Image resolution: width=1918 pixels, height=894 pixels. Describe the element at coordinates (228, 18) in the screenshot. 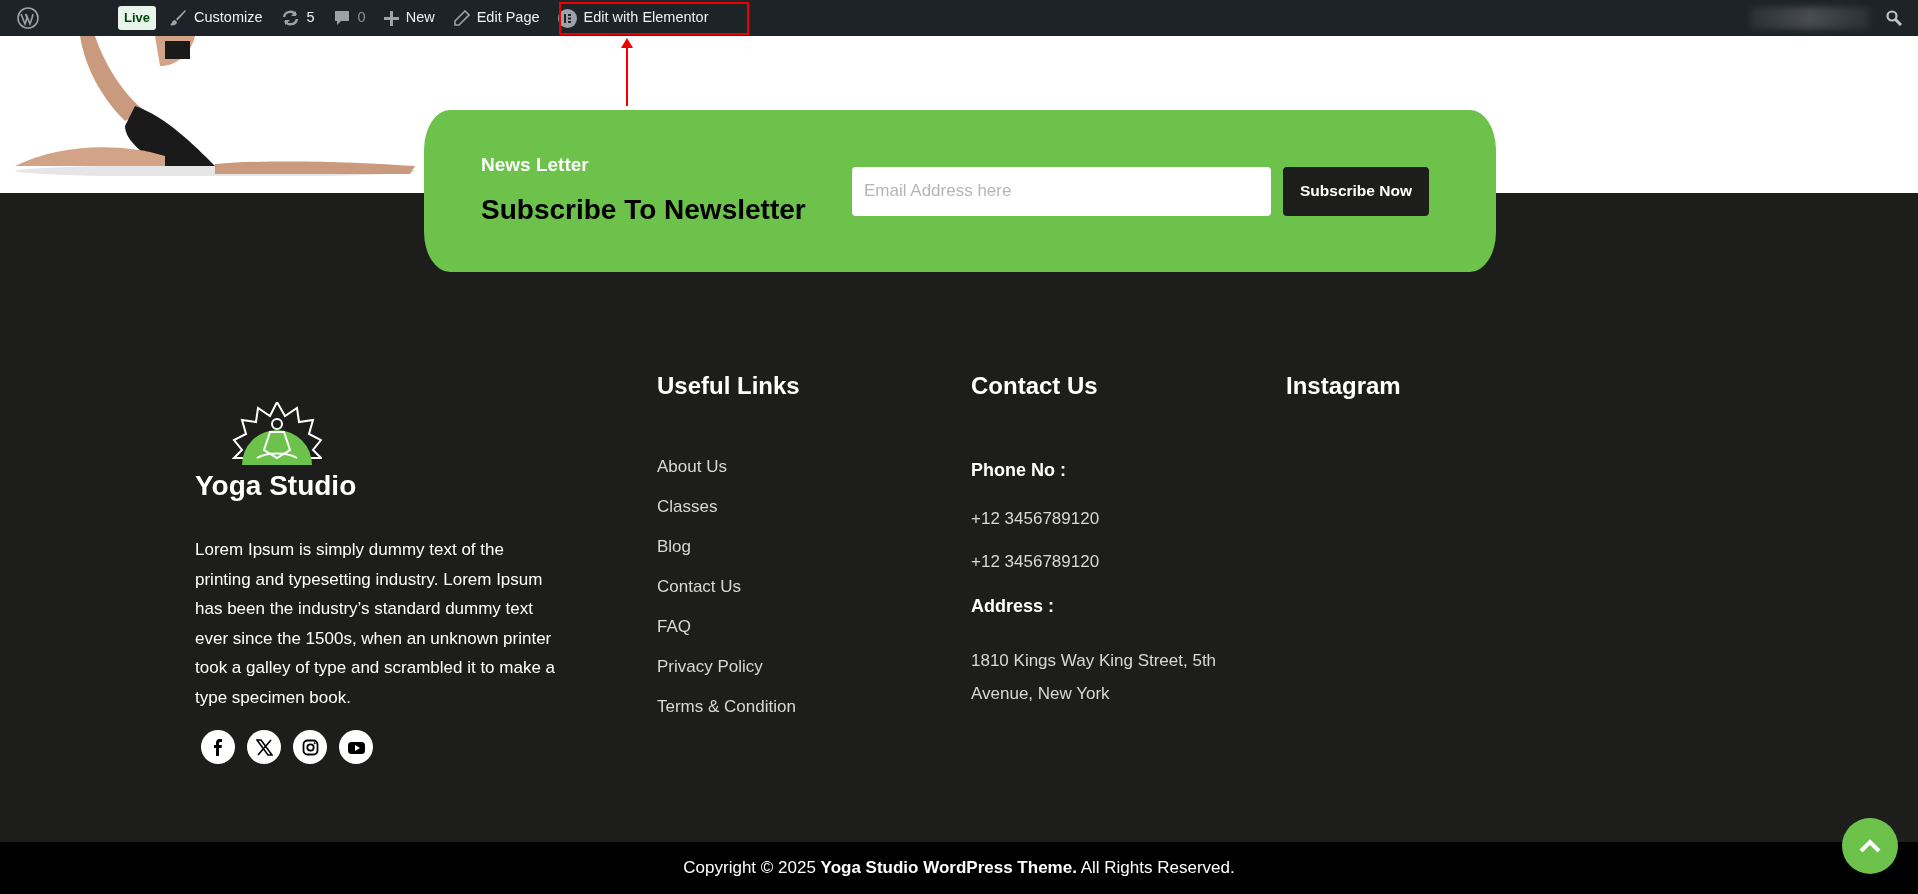

I see `item-label: Customize` at that location.